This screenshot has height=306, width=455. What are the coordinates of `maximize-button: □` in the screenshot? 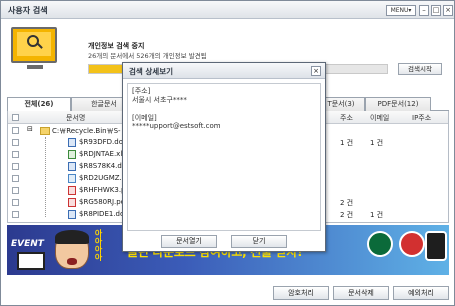 It's located at (436, 10).